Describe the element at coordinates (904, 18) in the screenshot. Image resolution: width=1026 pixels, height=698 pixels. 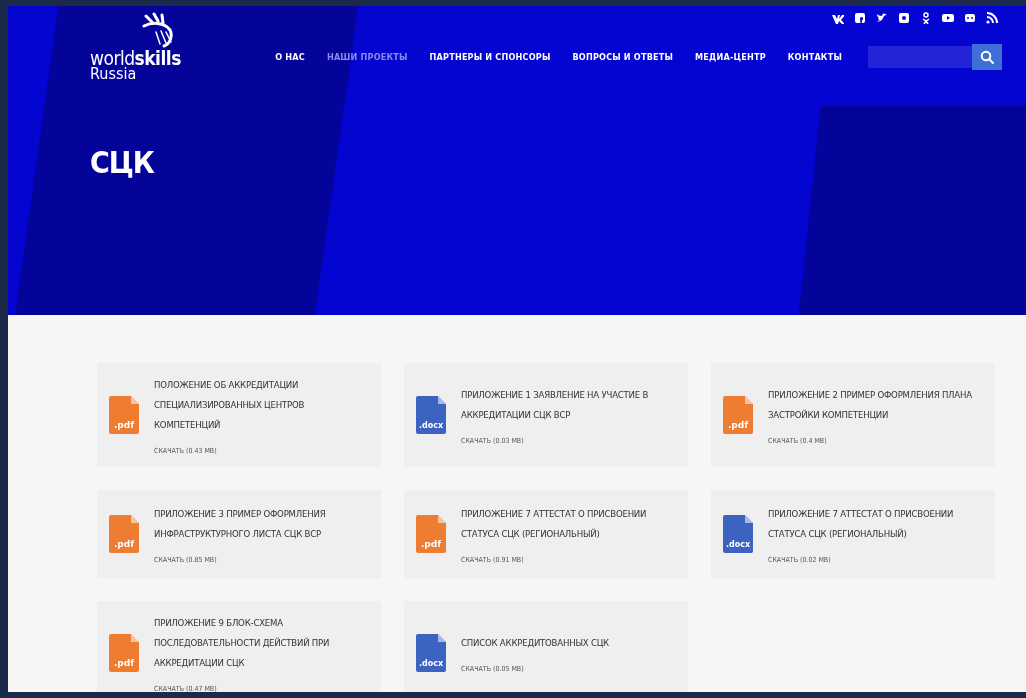
I see `camera-icon` at that location.